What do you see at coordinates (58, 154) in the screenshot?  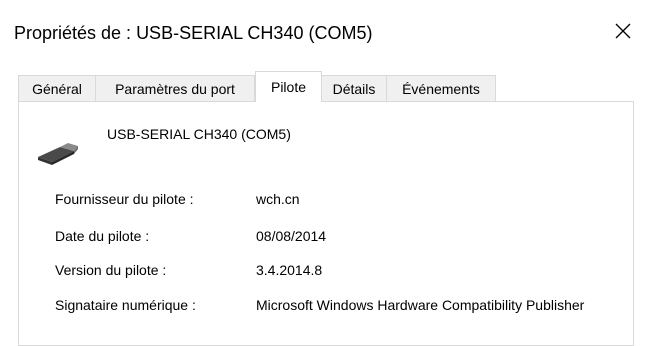 I see `usb-cable-icon` at bounding box center [58, 154].